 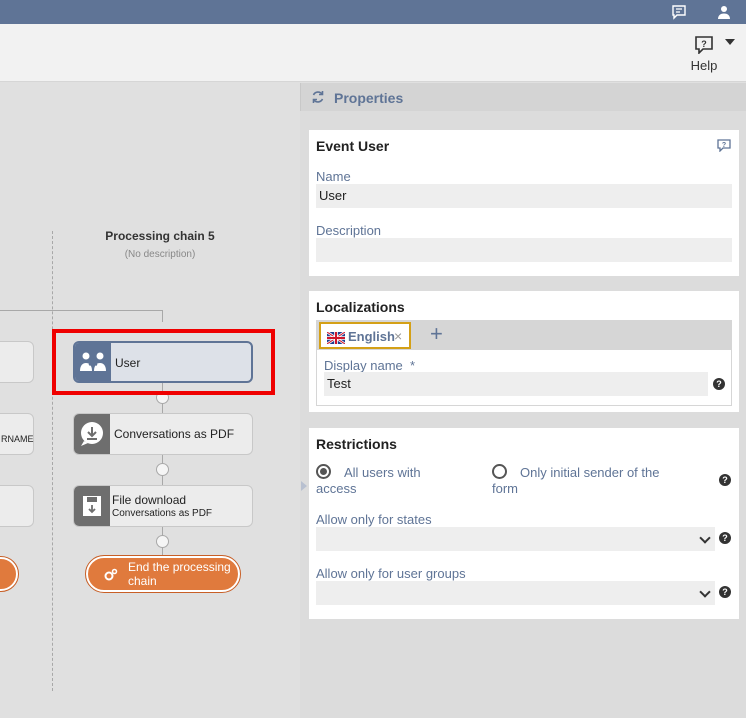 I want to click on node-label: File download, so click(x=149, y=500).